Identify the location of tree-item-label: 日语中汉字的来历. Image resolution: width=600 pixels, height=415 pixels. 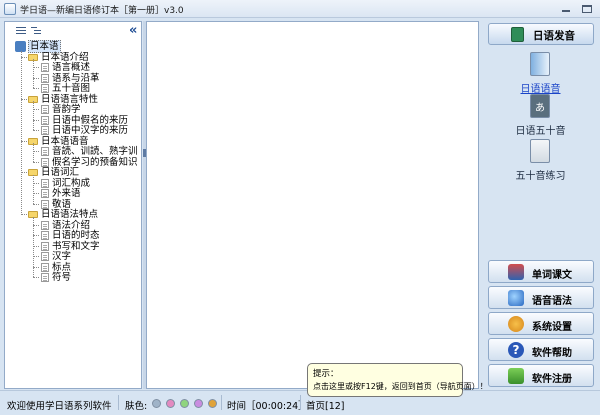
(90, 130).